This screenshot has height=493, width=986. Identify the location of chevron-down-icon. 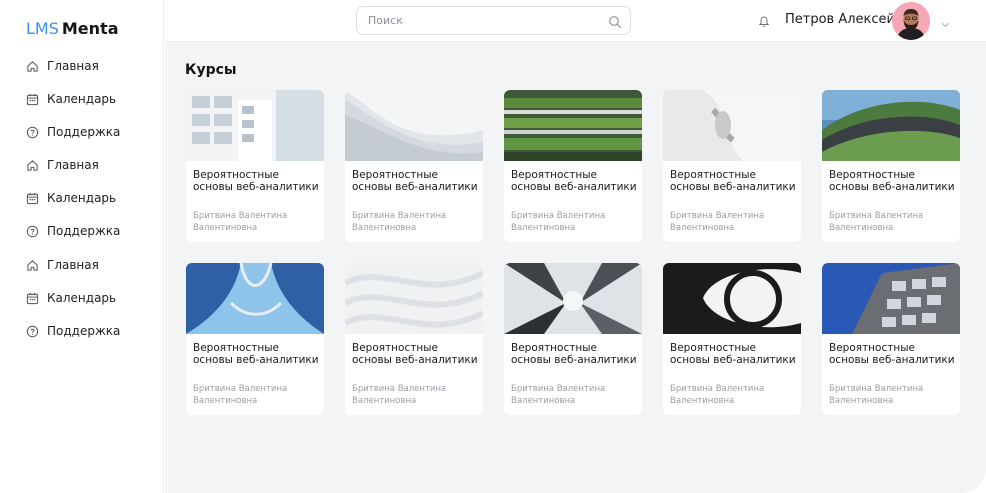
(945, 21).